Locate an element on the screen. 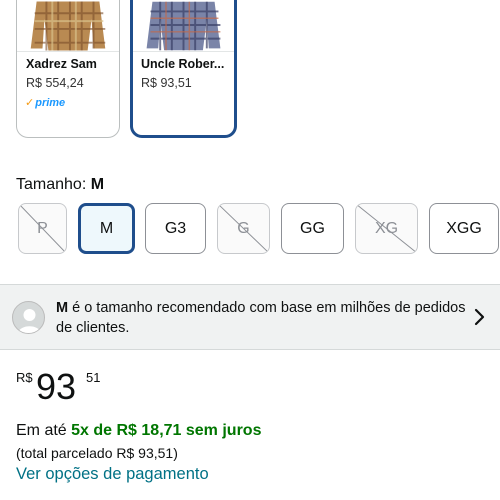 This screenshot has width=500, height=500. payment-options-link: Ver opções de pagamento is located at coordinates (112, 474).